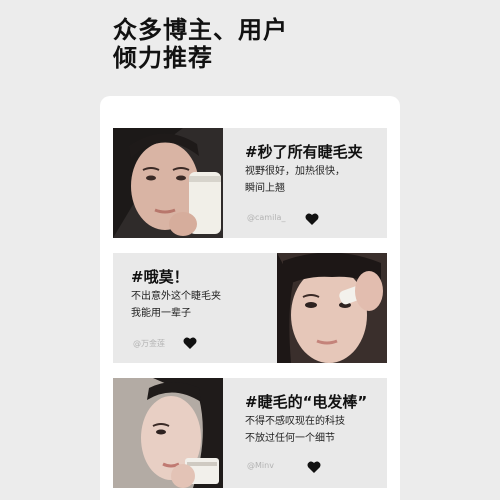 The height and width of the screenshot is (500, 500). I want to click on review-text: #哦莫！ 不出意外这个睫毛夹 我能用一辈子 @万金莲, so click(195, 308).